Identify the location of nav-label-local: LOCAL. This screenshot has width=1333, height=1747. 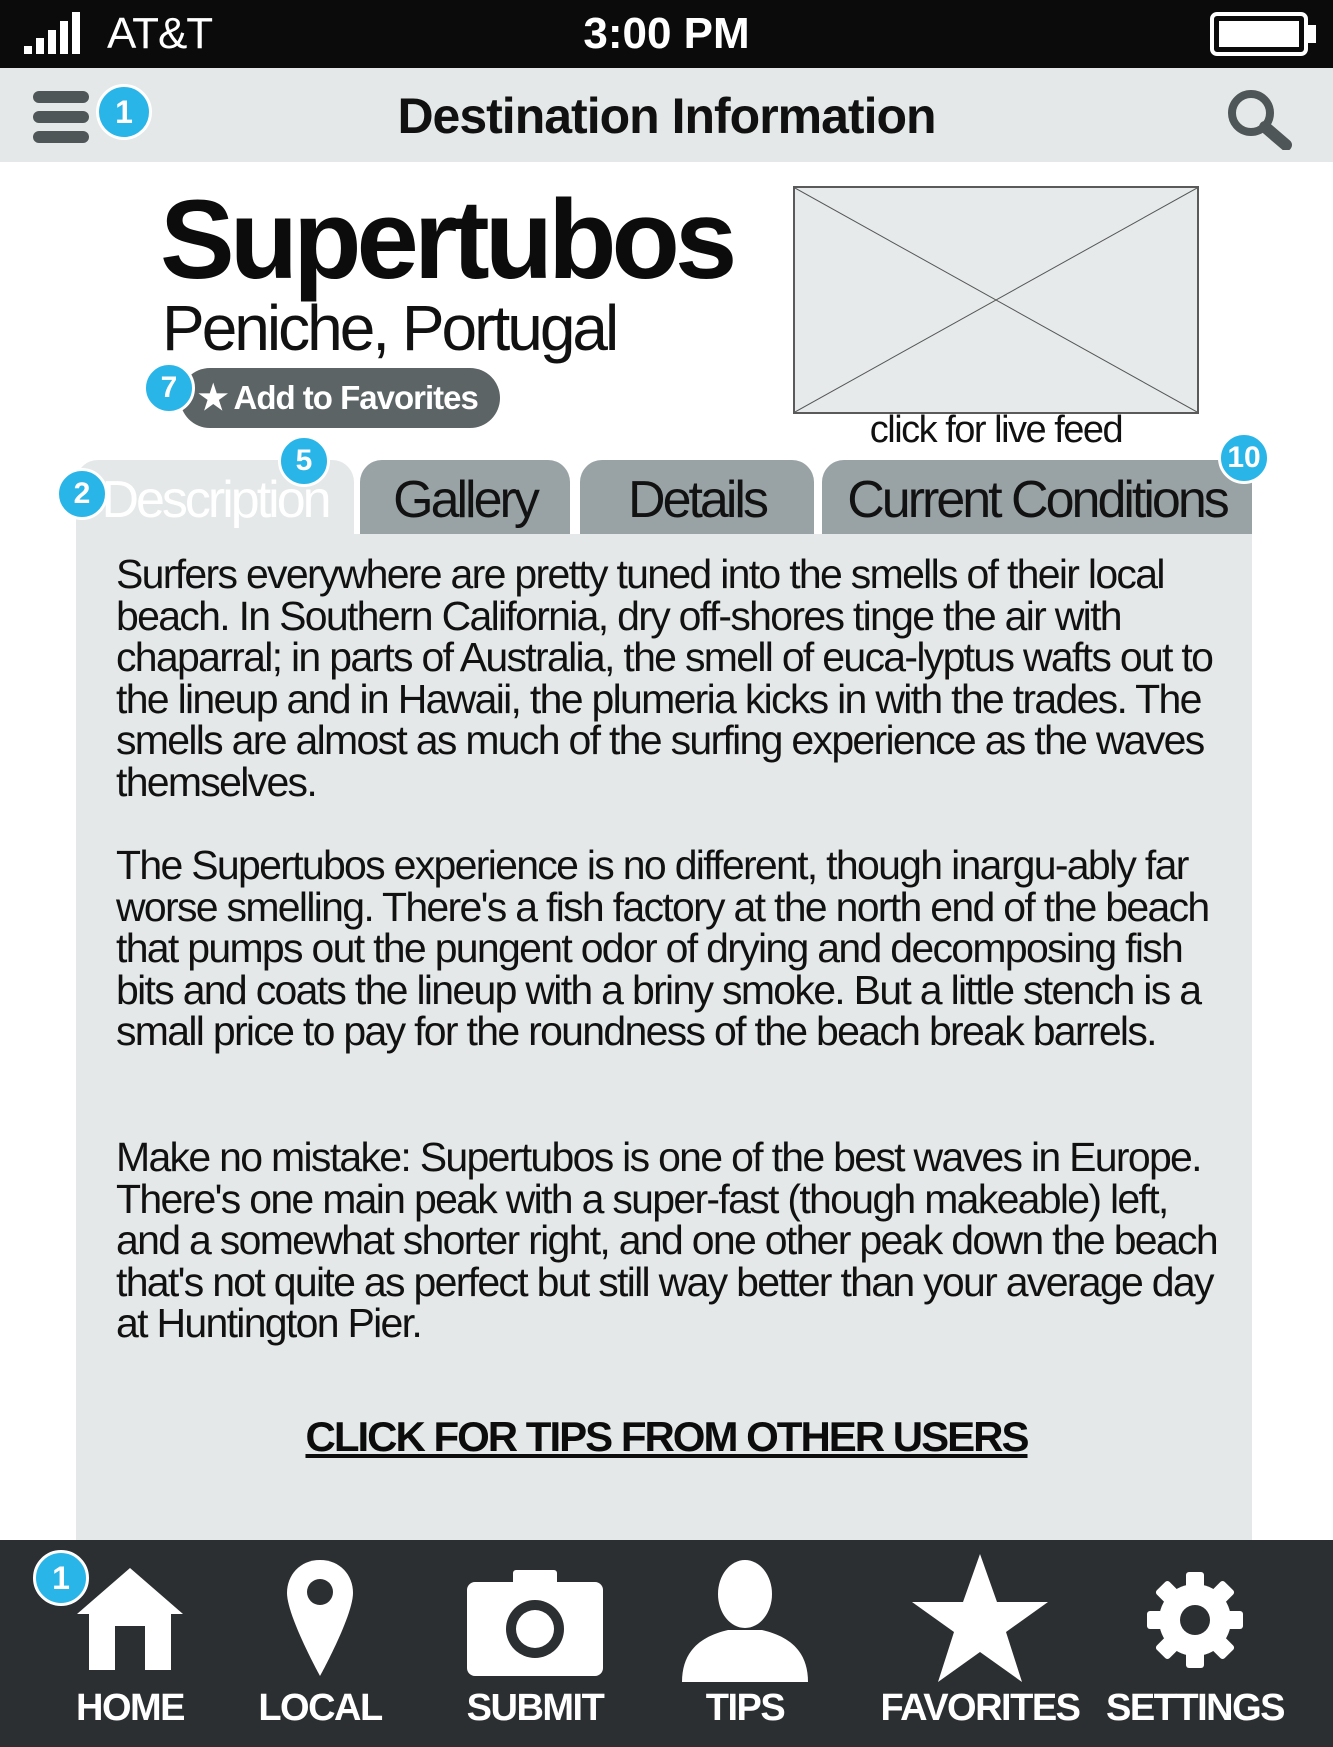
(320, 1708).